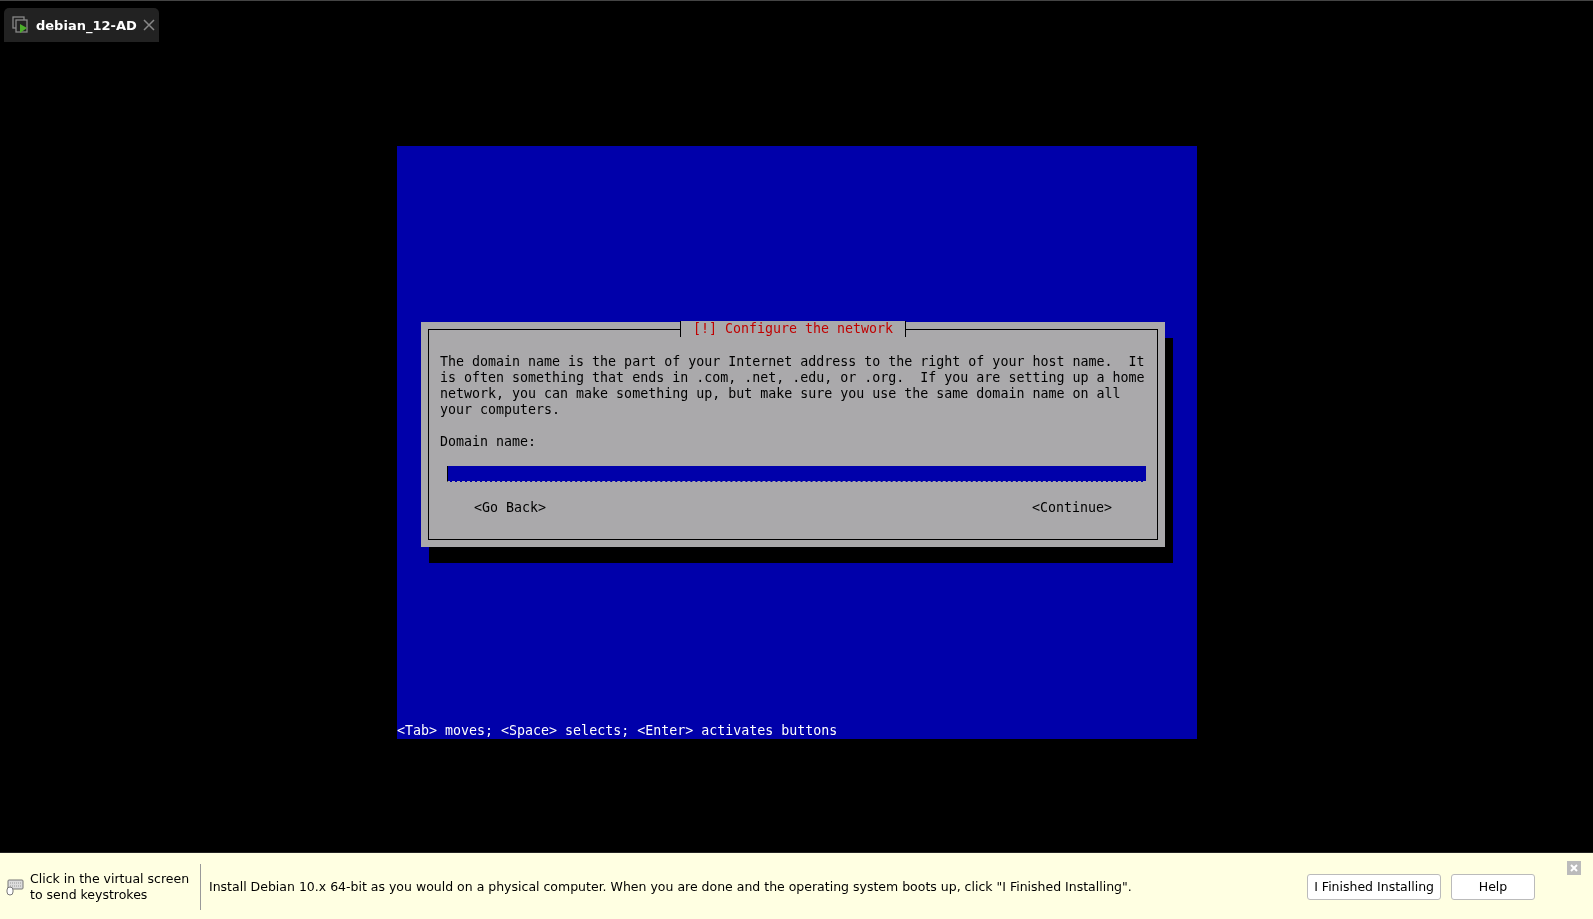  Describe the element at coordinates (1071, 507) in the screenshot. I see `continue-button: <Continue>` at that location.